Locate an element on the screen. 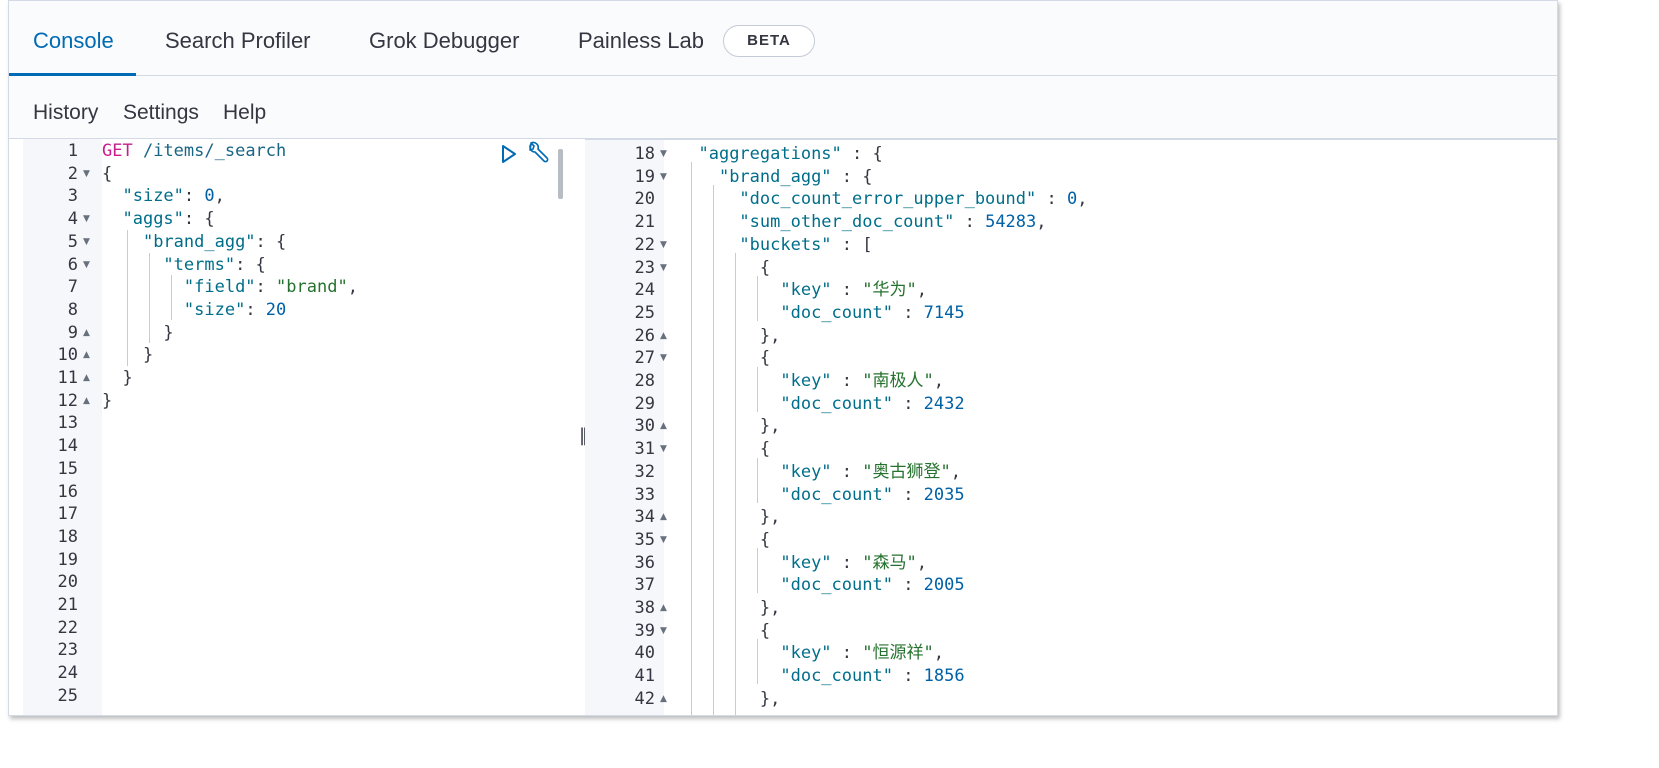  code-line: 31 ▼ { is located at coordinates (1071, 449).